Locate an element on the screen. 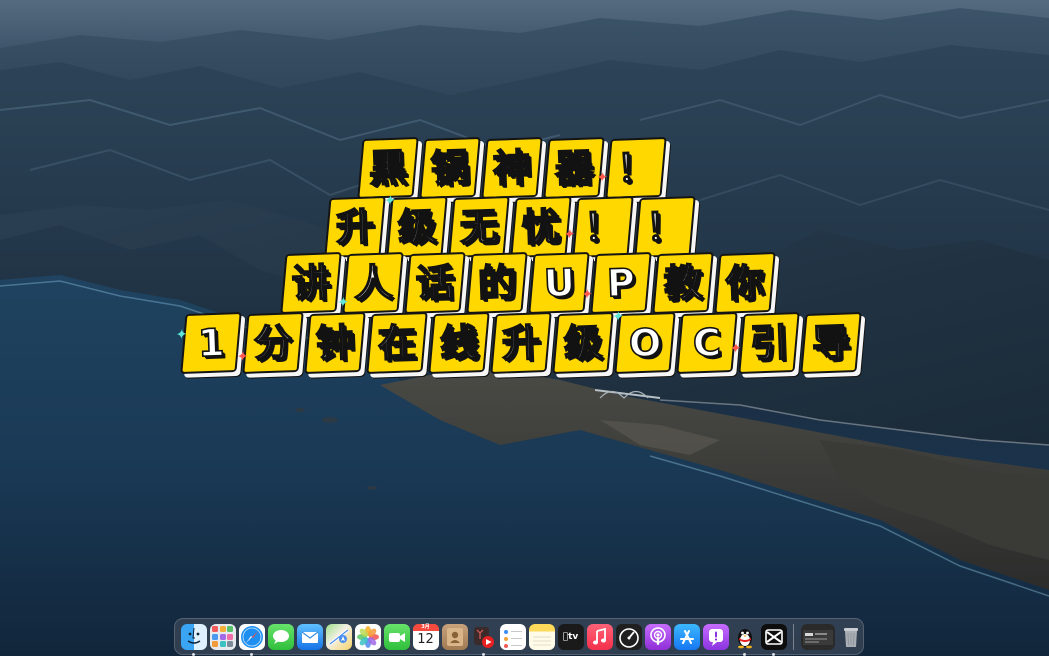 The height and width of the screenshot is (656, 1049). window-thumbnail-icon is located at coordinates (817, 637).